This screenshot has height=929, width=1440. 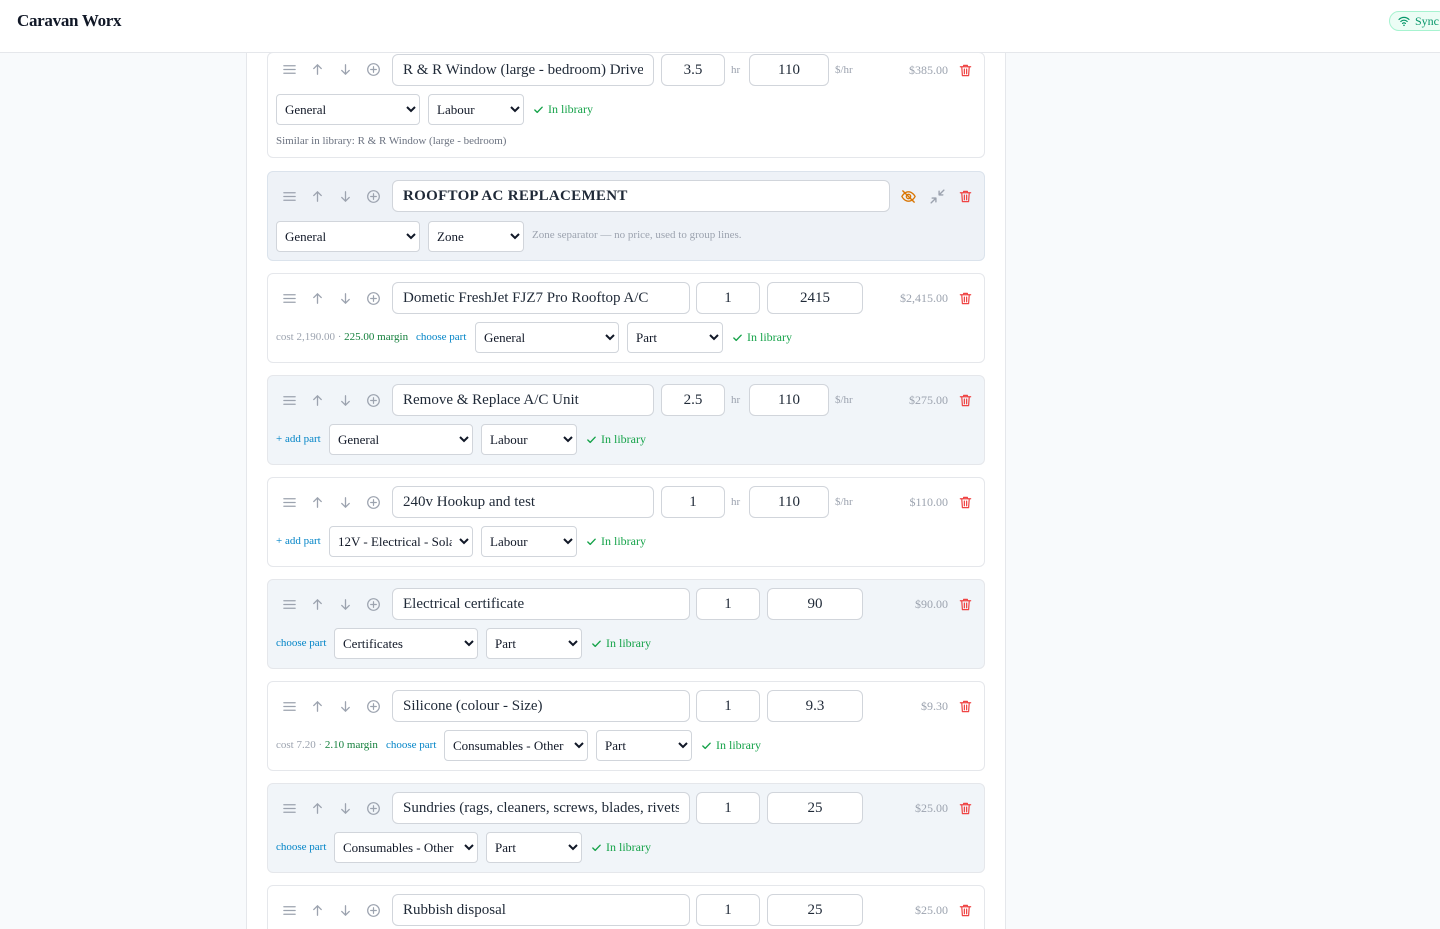 I want to click on category-select: 12V - Electrical - Solar, so click(x=401, y=541).